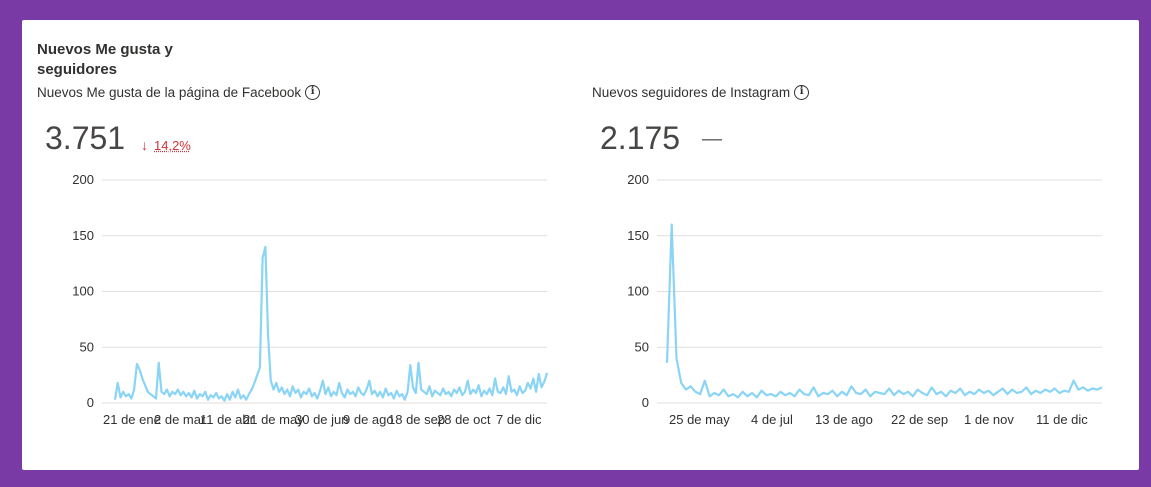  What do you see at coordinates (180, 419) in the screenshot?
I see `x-tick-label: 2 de mar` at bounding box center [180, 419].